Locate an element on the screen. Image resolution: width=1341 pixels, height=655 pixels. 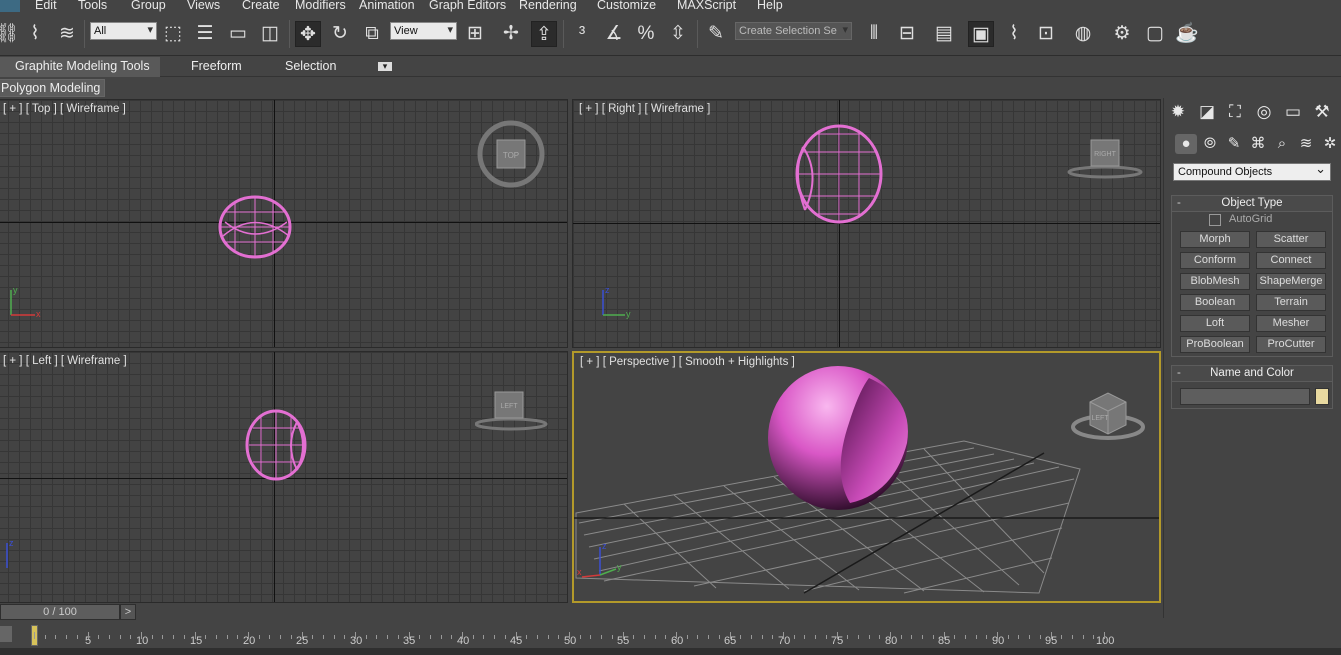
helpers-icon: ⌕ is located at coordinates (1282, 144).